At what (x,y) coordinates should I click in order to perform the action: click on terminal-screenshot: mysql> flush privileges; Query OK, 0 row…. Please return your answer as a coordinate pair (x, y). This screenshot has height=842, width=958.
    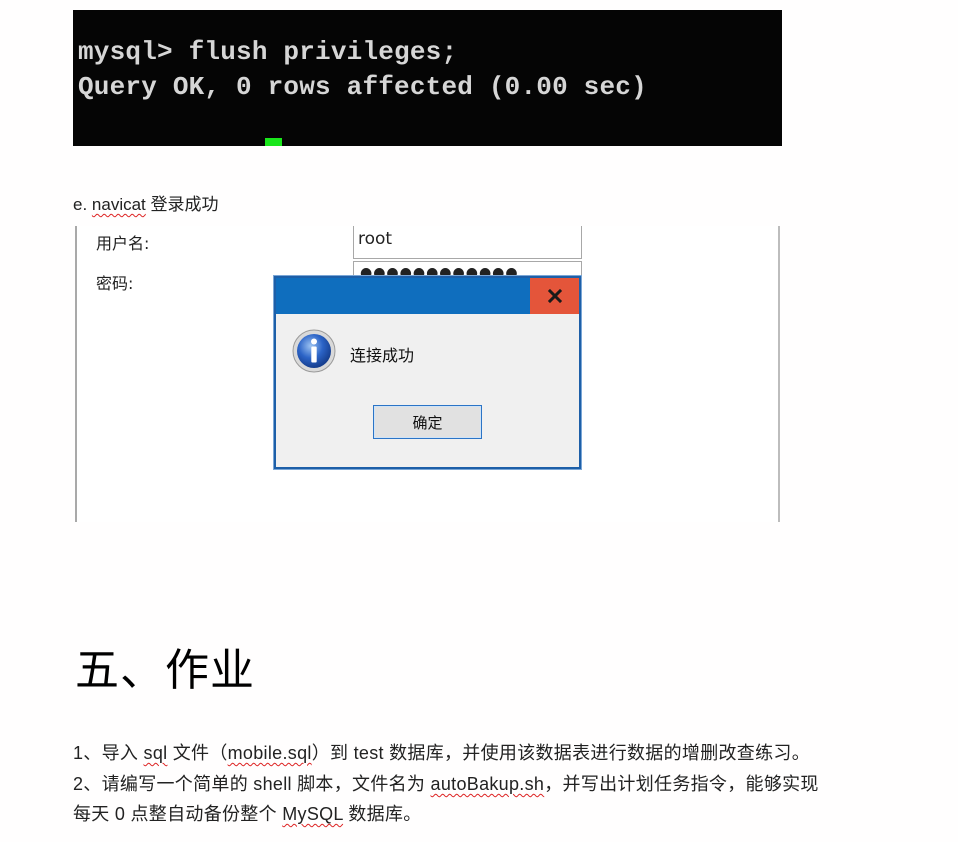
    Looking at the image, I should click on (427, 78).